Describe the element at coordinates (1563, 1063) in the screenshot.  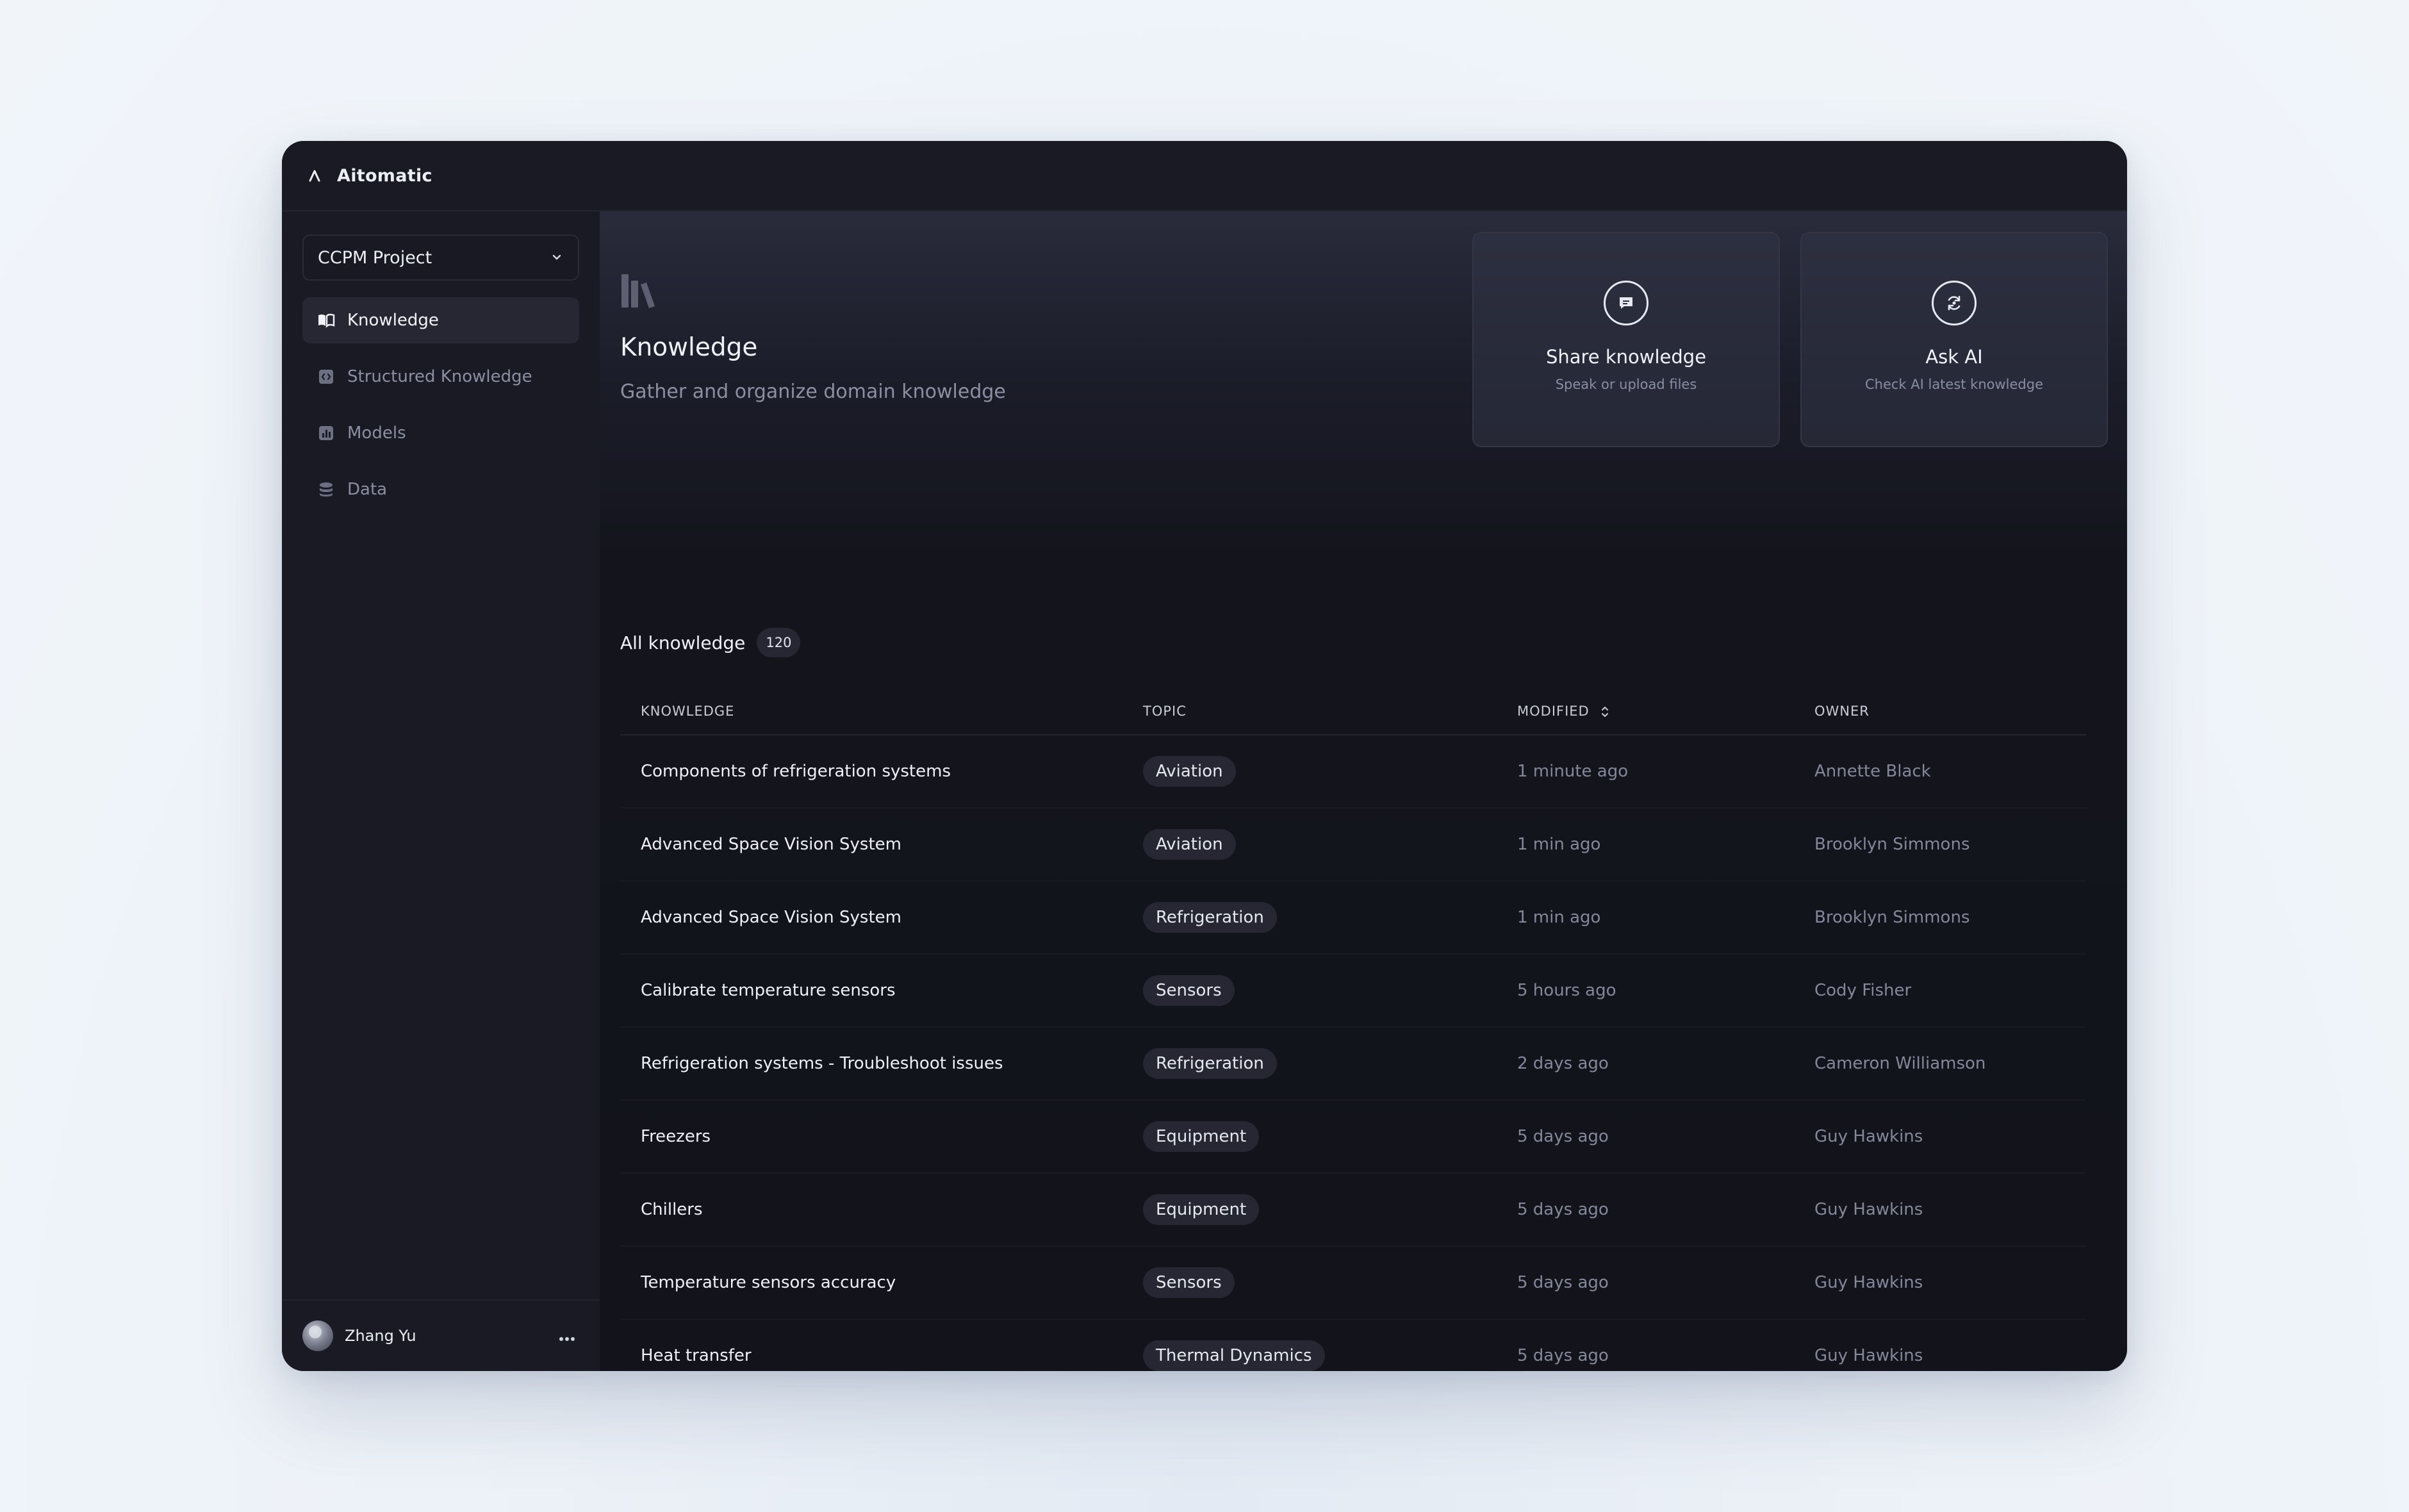
I see `modified-cell: 2 days ago` at that location.